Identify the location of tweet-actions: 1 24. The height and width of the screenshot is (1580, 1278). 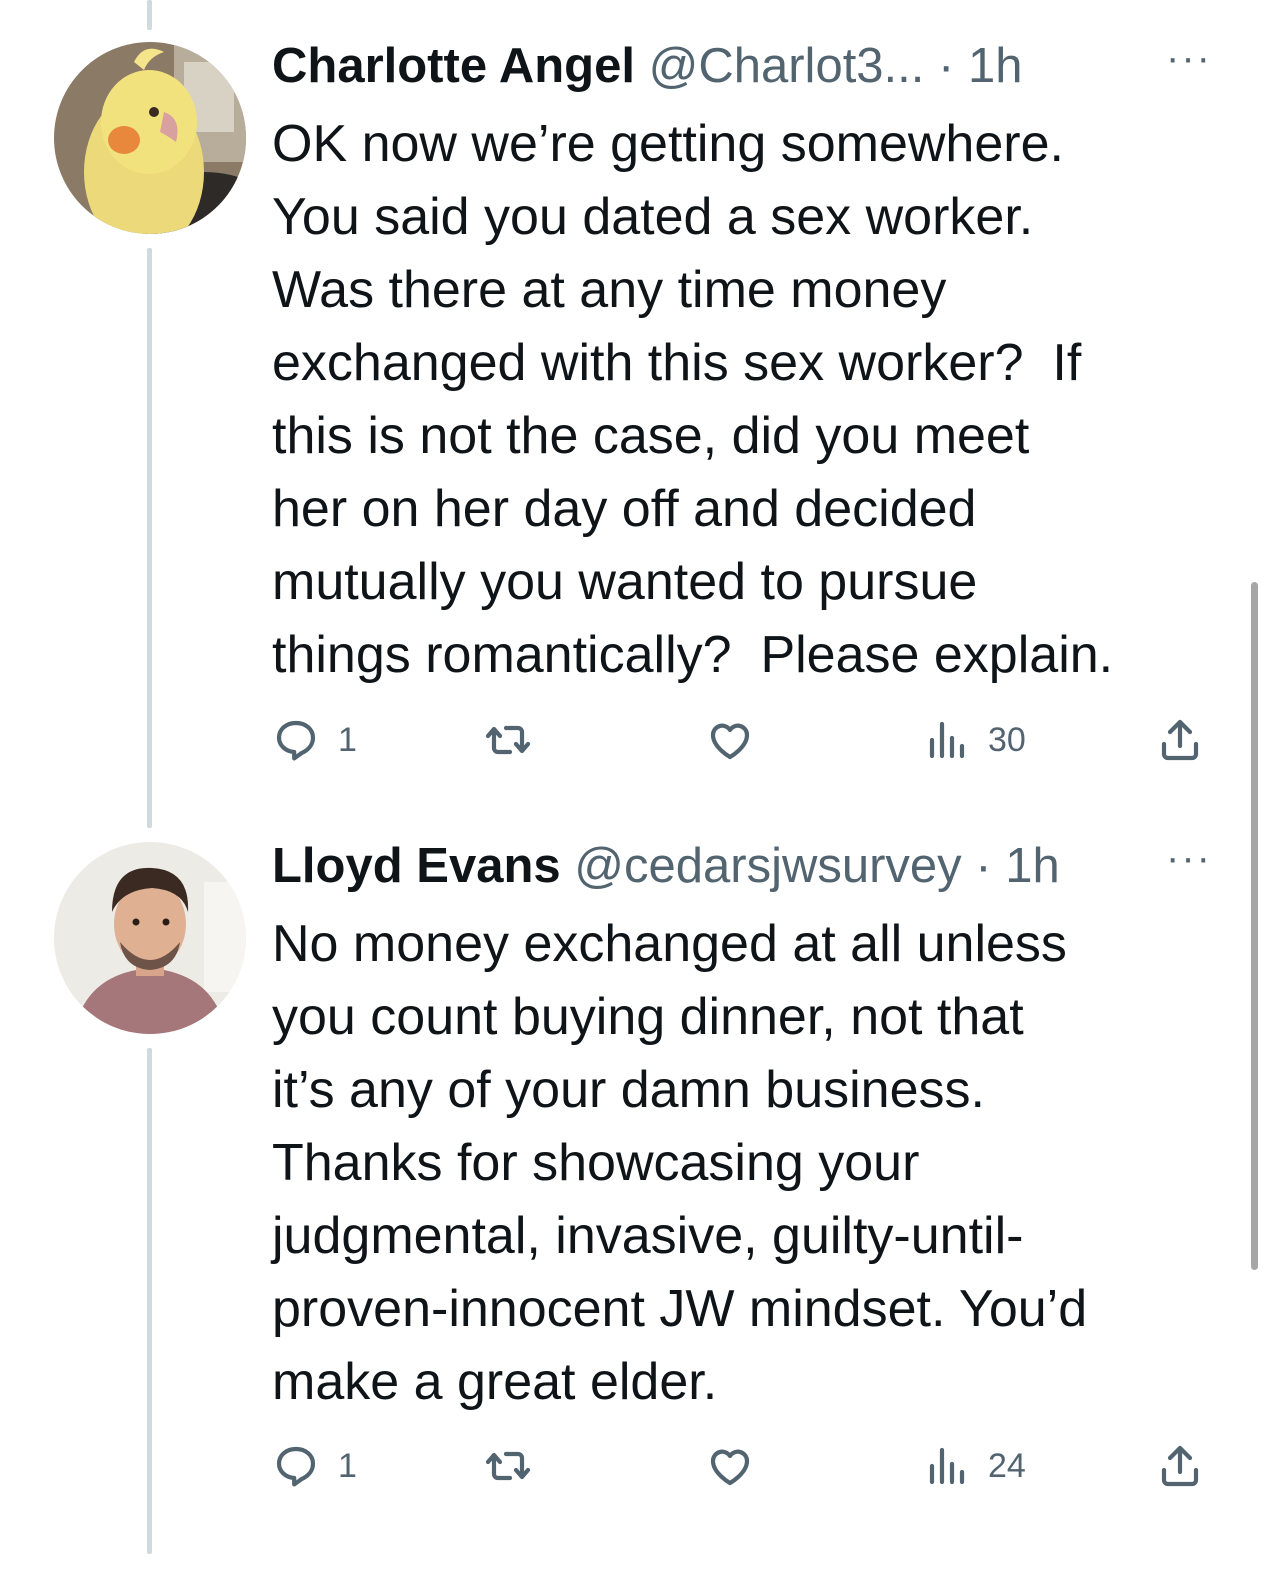
(739, 1466).